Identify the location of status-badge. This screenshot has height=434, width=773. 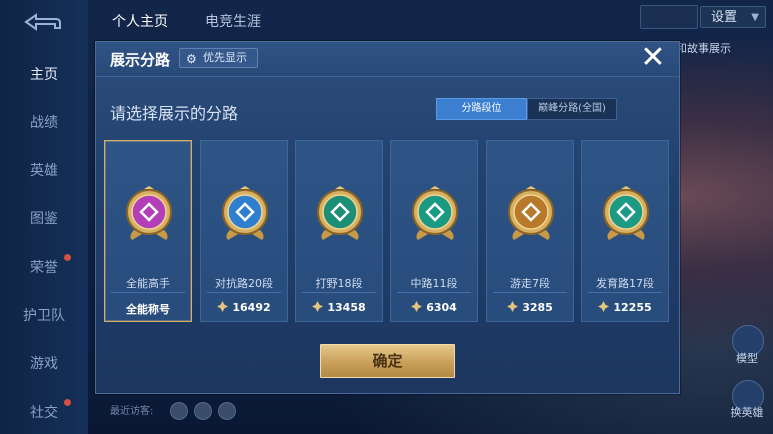
(669, 17).